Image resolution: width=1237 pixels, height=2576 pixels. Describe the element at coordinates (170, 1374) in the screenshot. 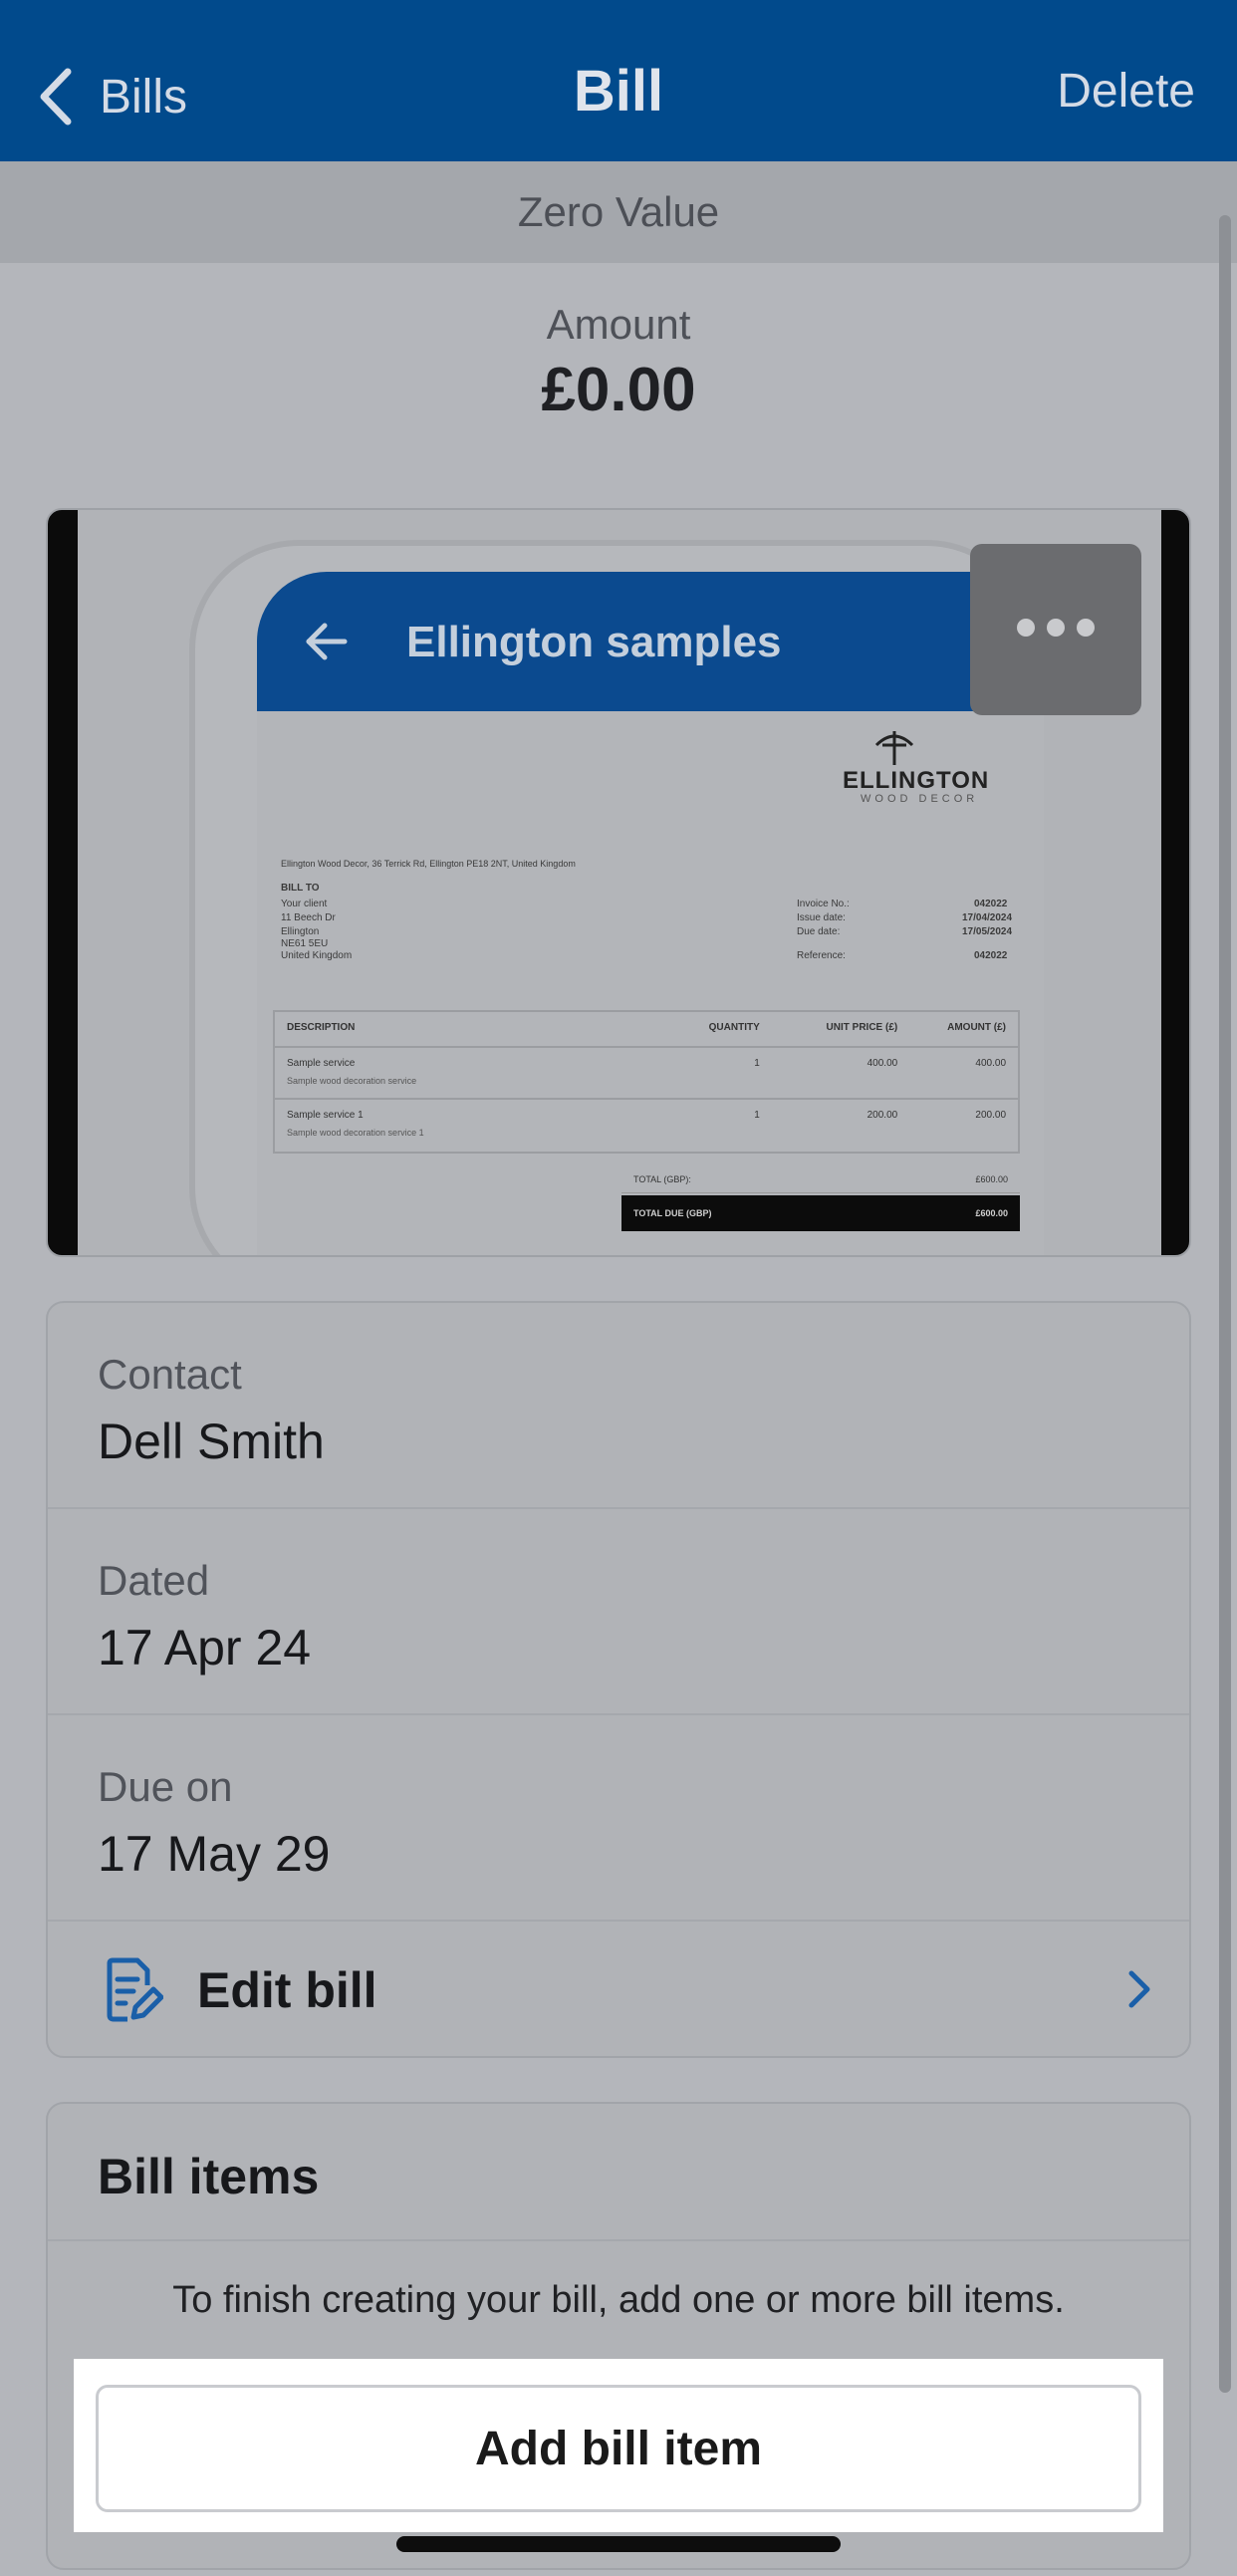

I see `contact-label: Contact` at that location.